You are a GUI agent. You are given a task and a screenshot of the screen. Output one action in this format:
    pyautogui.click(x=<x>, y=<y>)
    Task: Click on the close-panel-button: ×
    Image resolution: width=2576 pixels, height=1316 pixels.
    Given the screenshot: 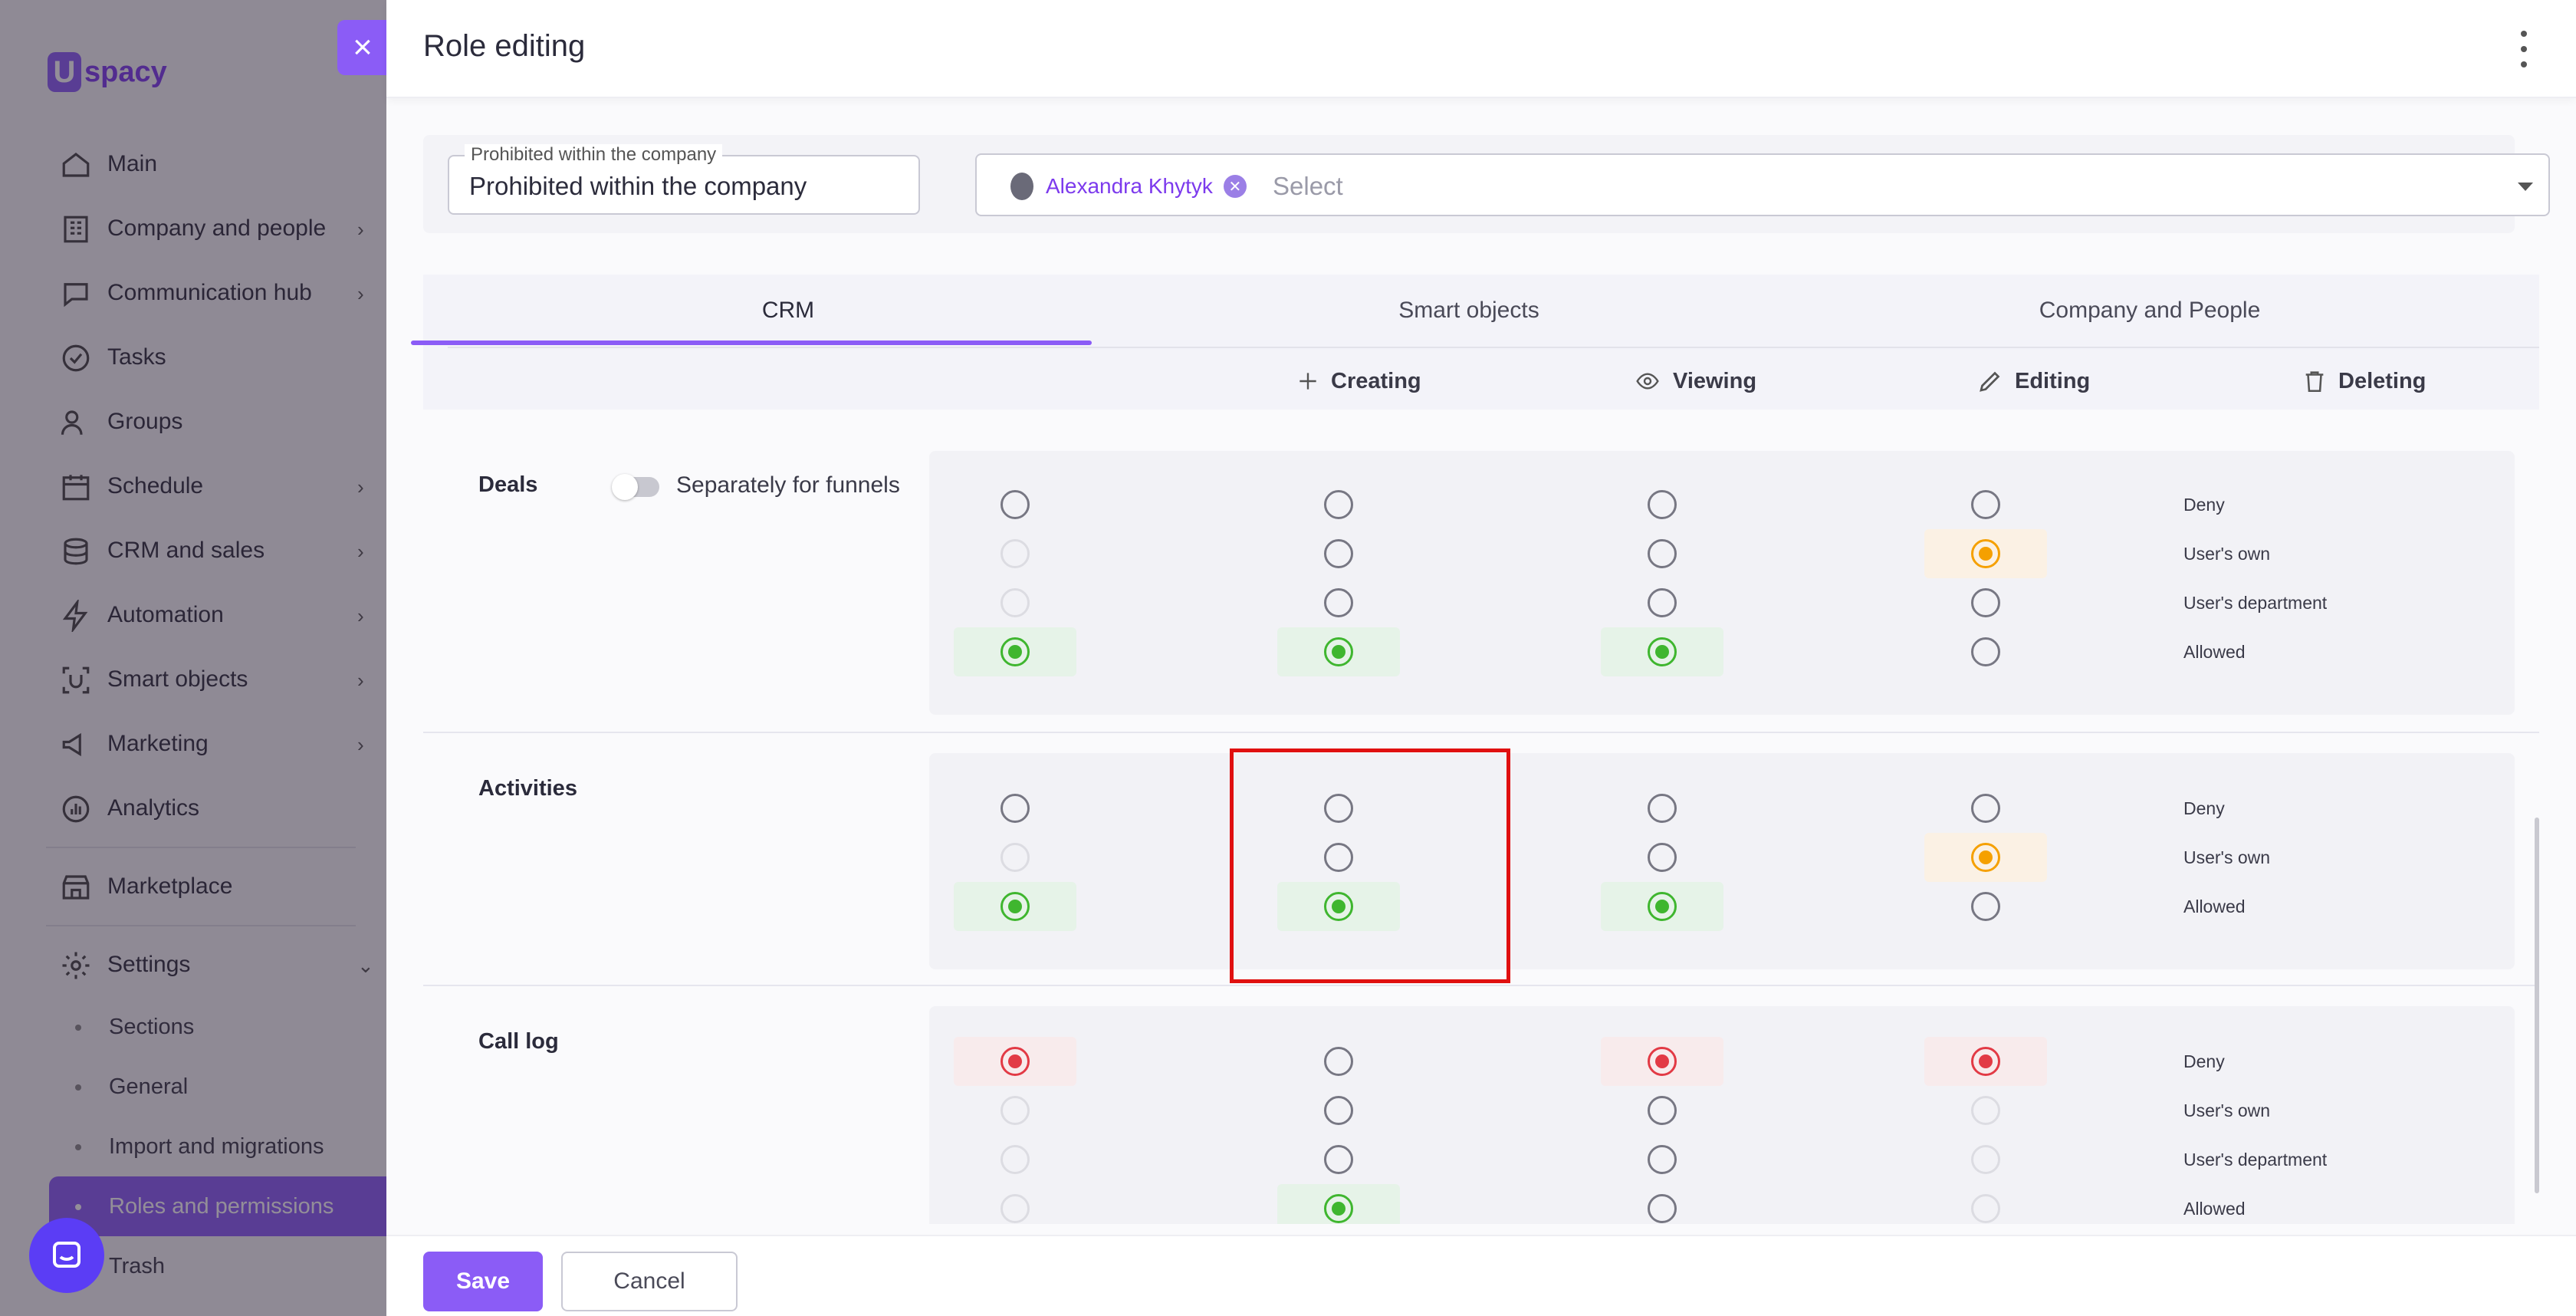 What is the action you would take?
    pyautogui.click(x=363, y=47)
    